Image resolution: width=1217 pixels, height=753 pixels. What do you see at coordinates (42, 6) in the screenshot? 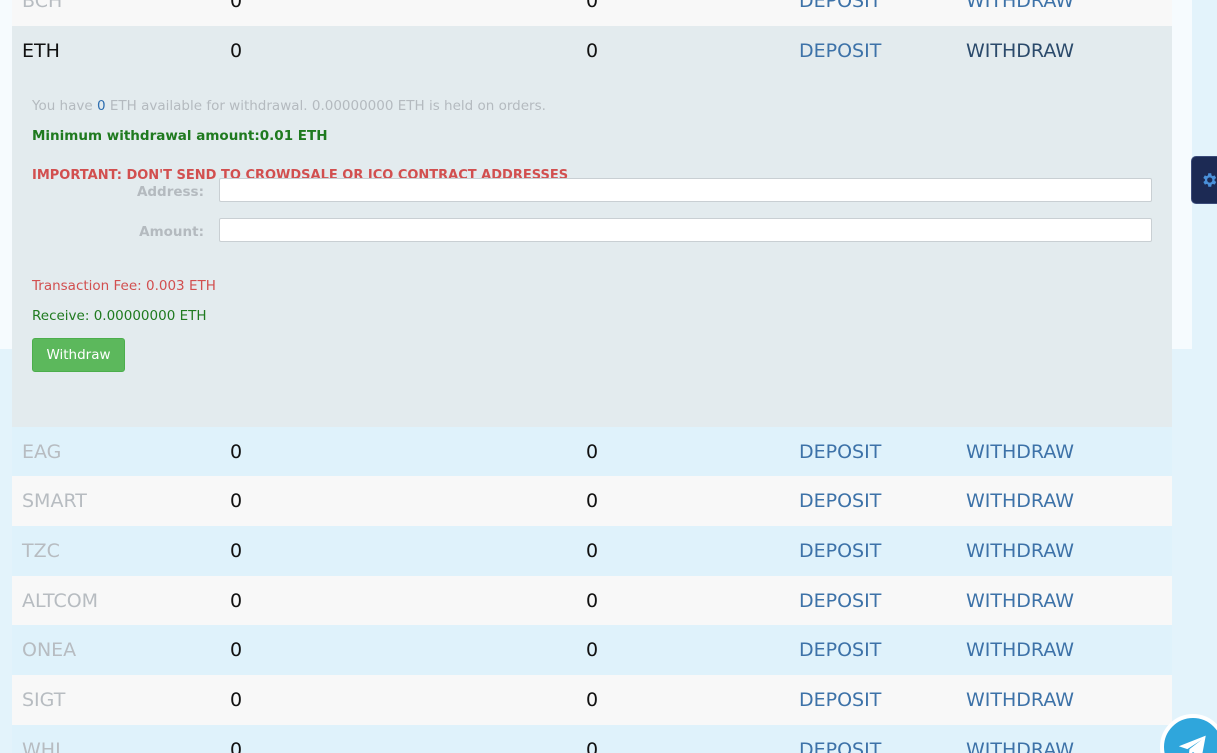
I see `coin-name: BCH` at bounding box center [42, 6].